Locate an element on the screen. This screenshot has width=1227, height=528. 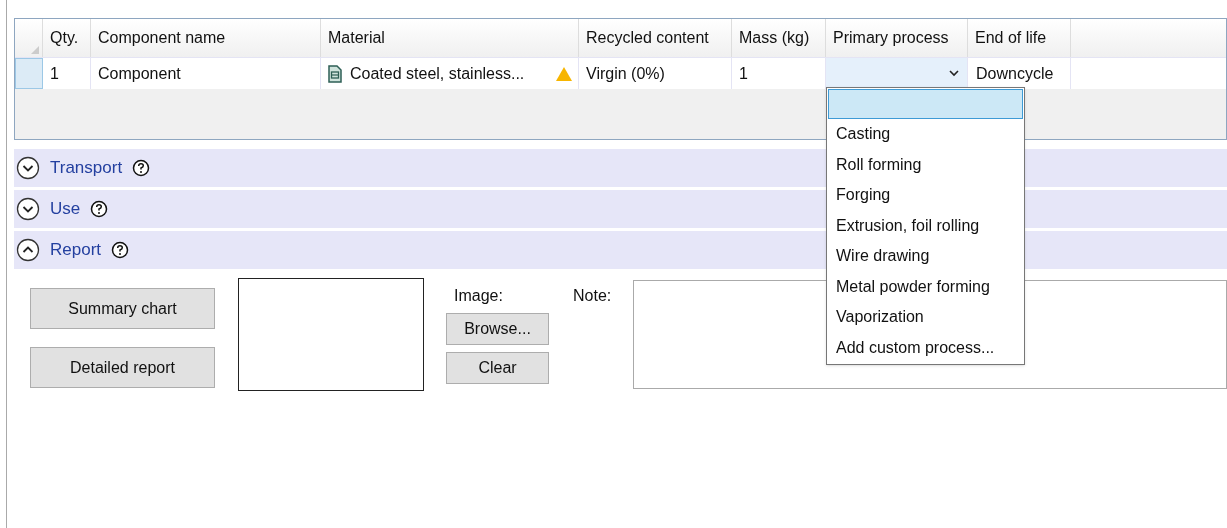
dropdown-option: Vaporization is located at coordinates (925, 317).